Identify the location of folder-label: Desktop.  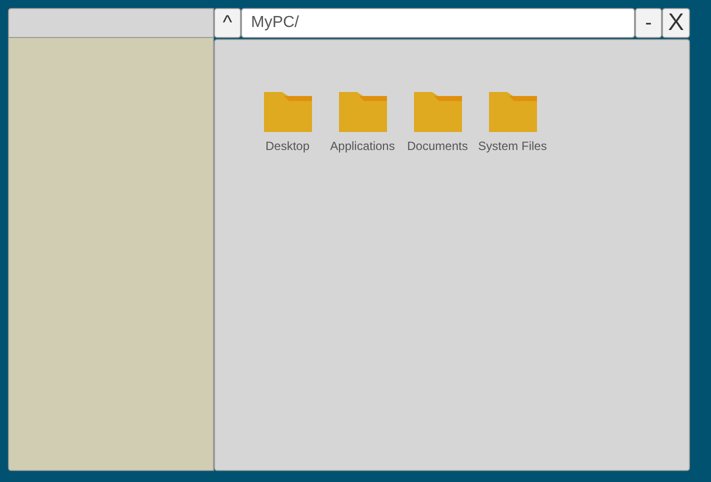
(287, 146).